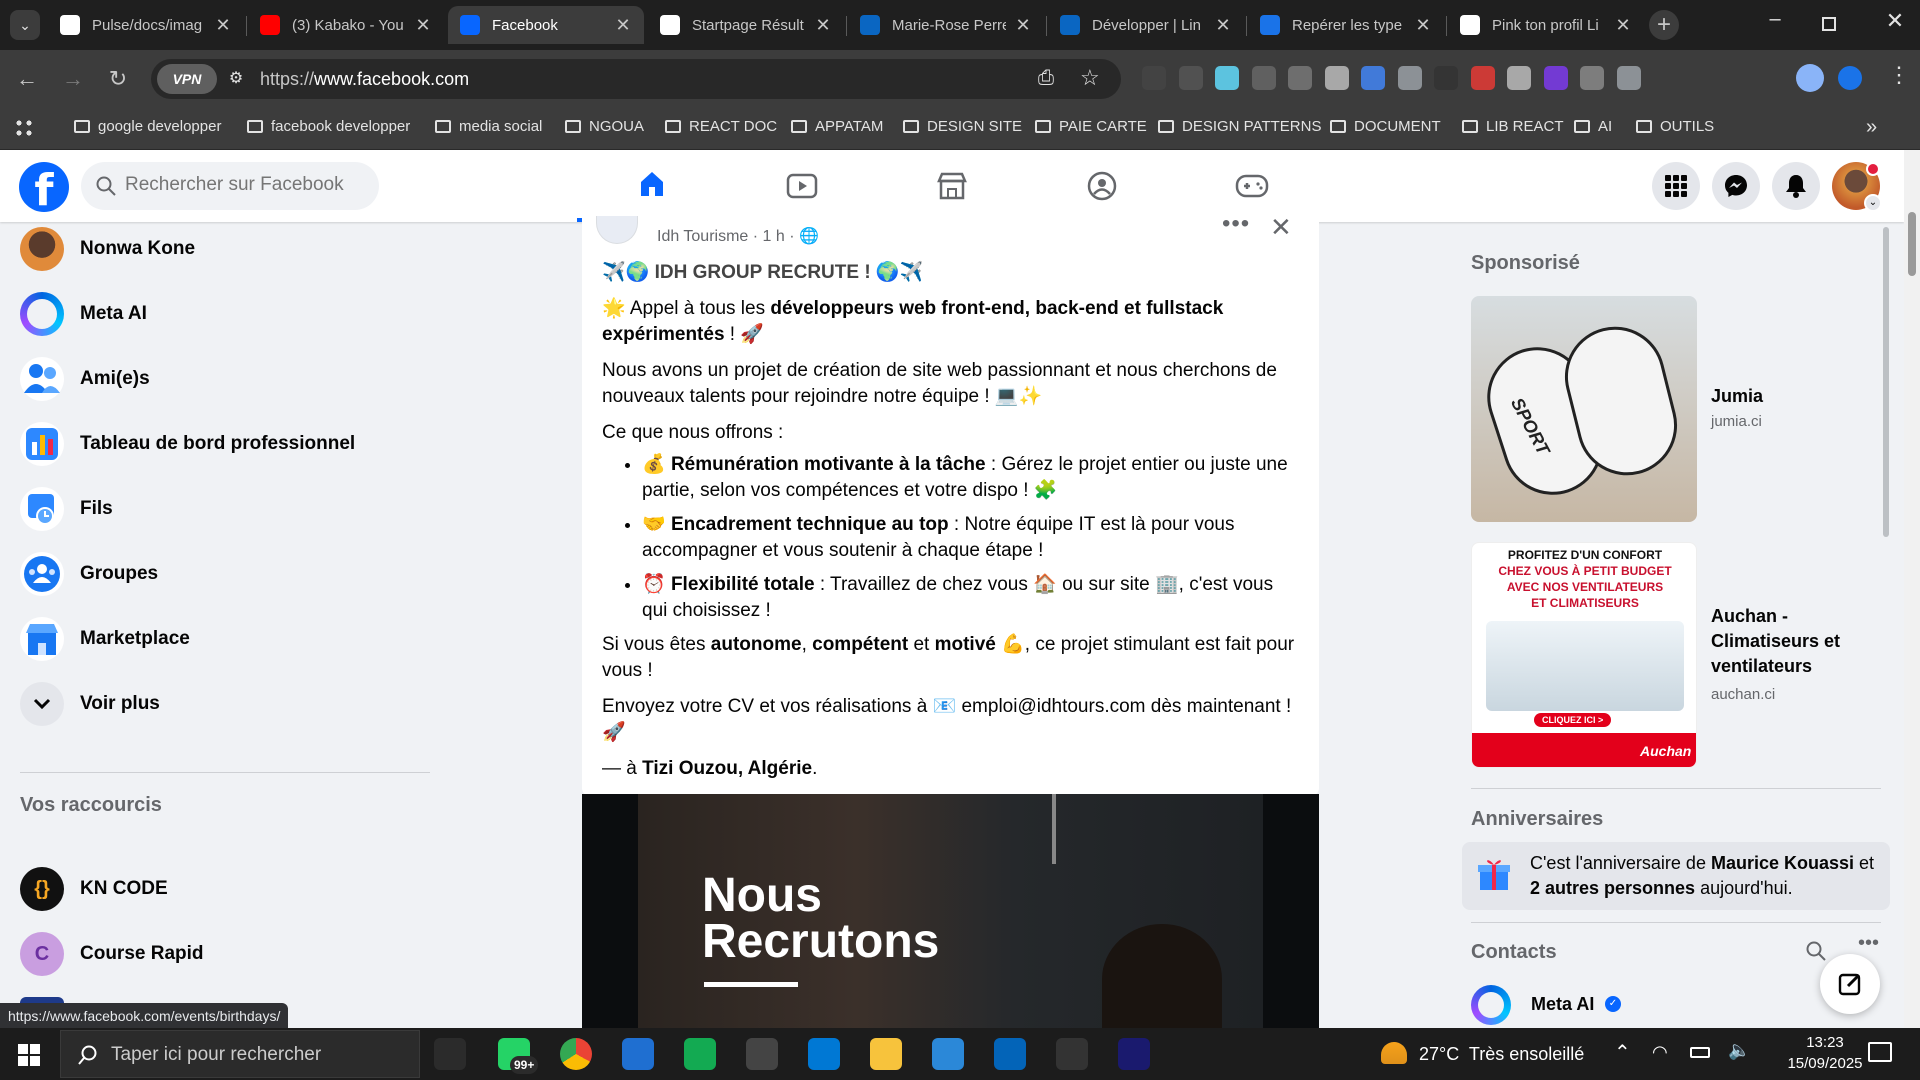 The image size is (1920, 1080). What do you see at coordinates (1829, 24) in the screenshot?
I see `maximize-button` at bounding box center [1829, 24].